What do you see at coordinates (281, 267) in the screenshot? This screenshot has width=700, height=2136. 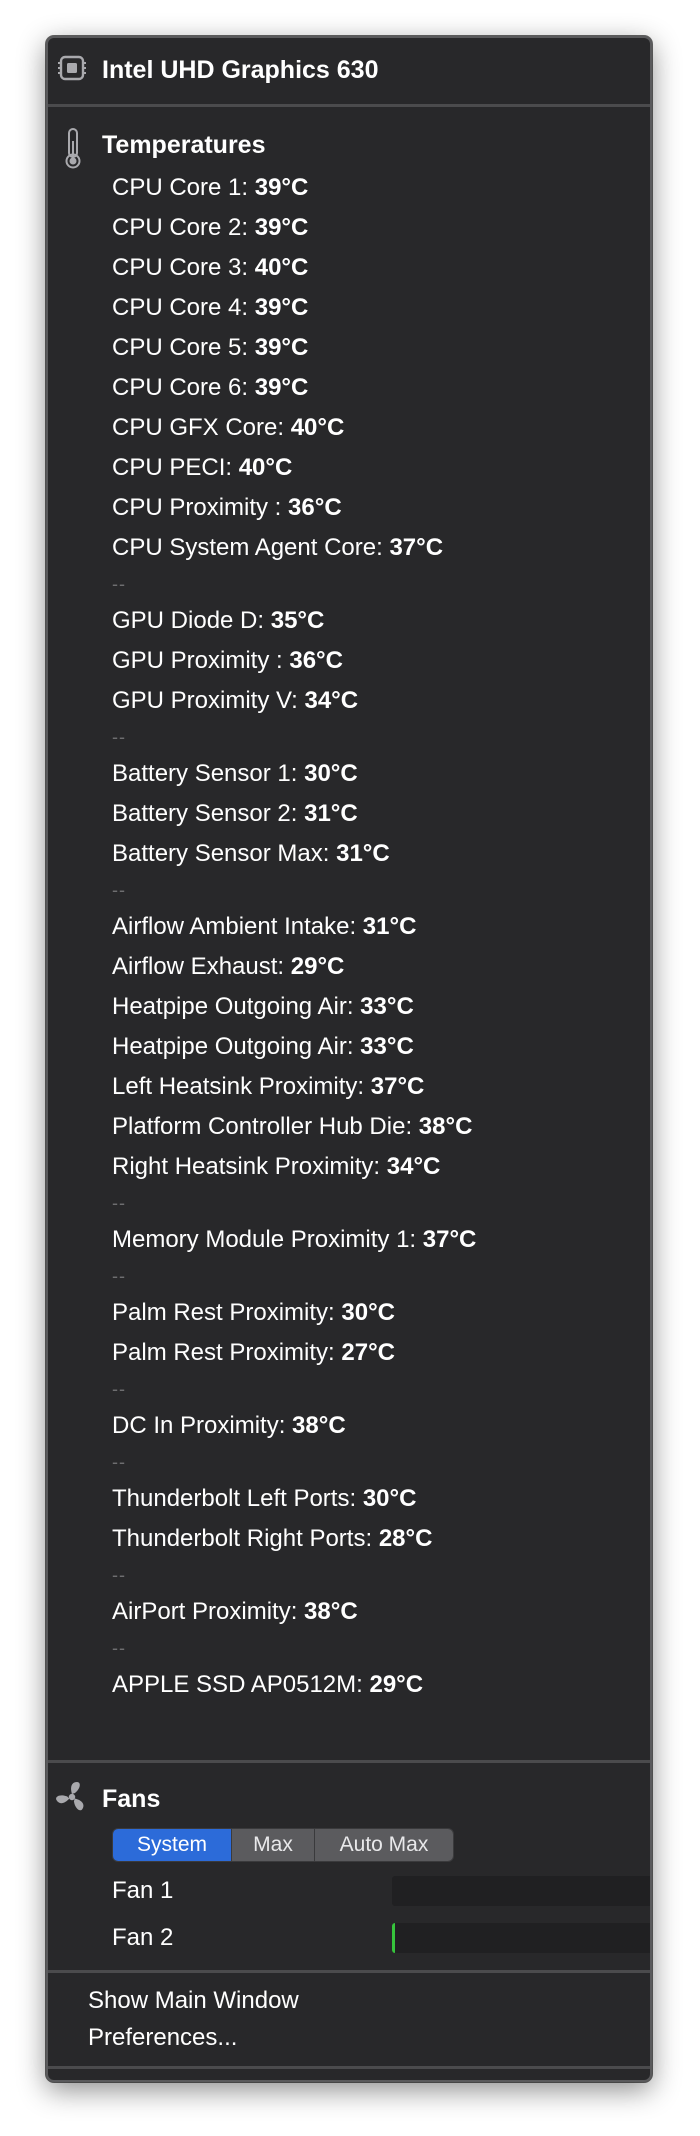 I see `sensor-value: 40°C` at bounding box center [281, 267].